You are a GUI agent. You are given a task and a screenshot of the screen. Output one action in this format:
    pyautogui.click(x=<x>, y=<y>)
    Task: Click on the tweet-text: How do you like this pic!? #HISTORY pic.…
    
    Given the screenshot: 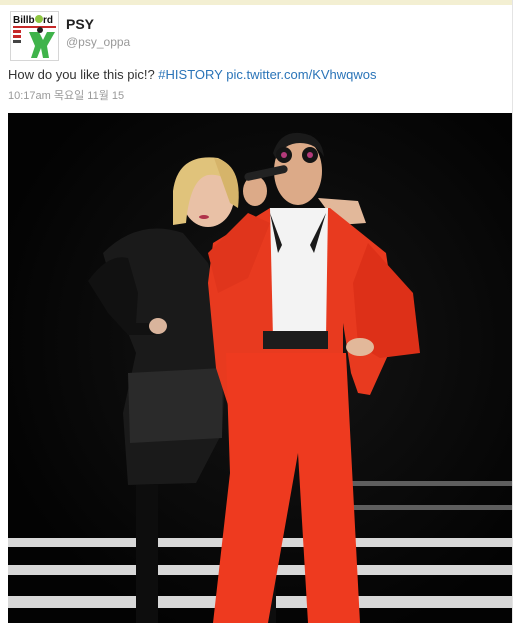 What is the action you would take?
    pyautogui.click(x=192, y=74)
    